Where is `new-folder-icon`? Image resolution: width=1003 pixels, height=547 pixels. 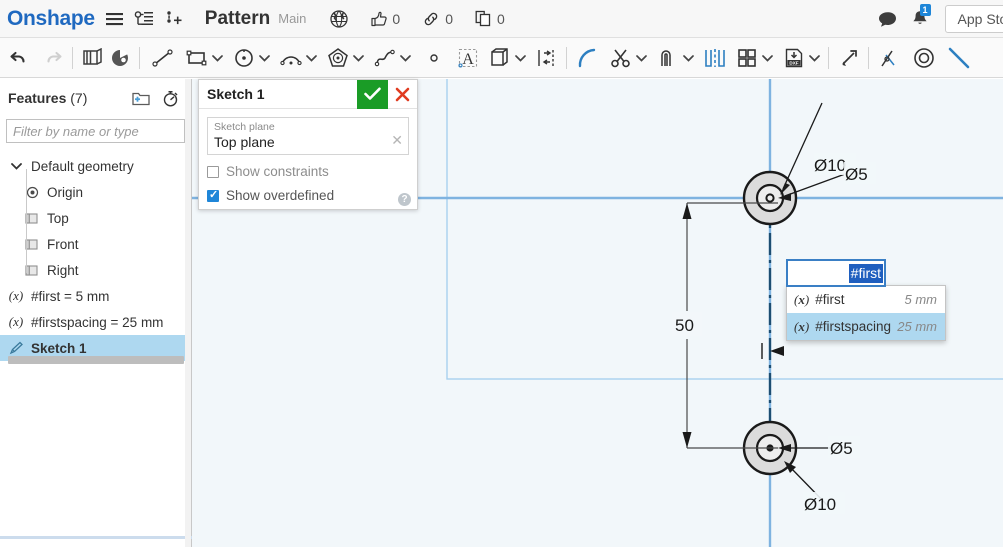 new-folder-icon is located at coordinates (141, 98).